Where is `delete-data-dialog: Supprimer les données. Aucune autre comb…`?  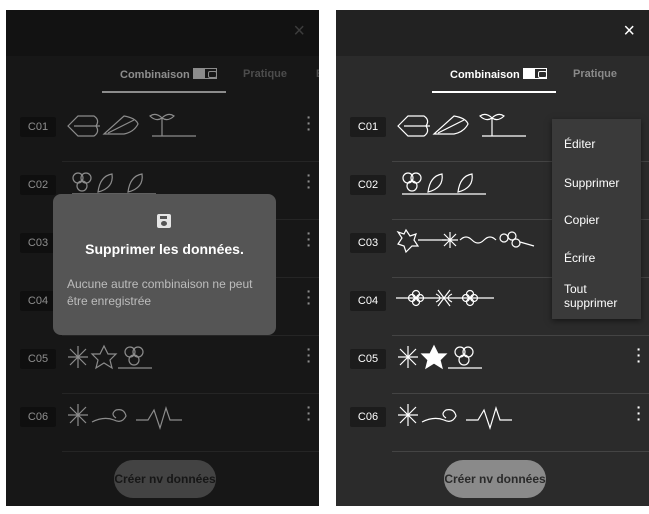
delete-data-dialog: Supprimer les données. Aucune autre comb… is located at coordinates (164, 264).